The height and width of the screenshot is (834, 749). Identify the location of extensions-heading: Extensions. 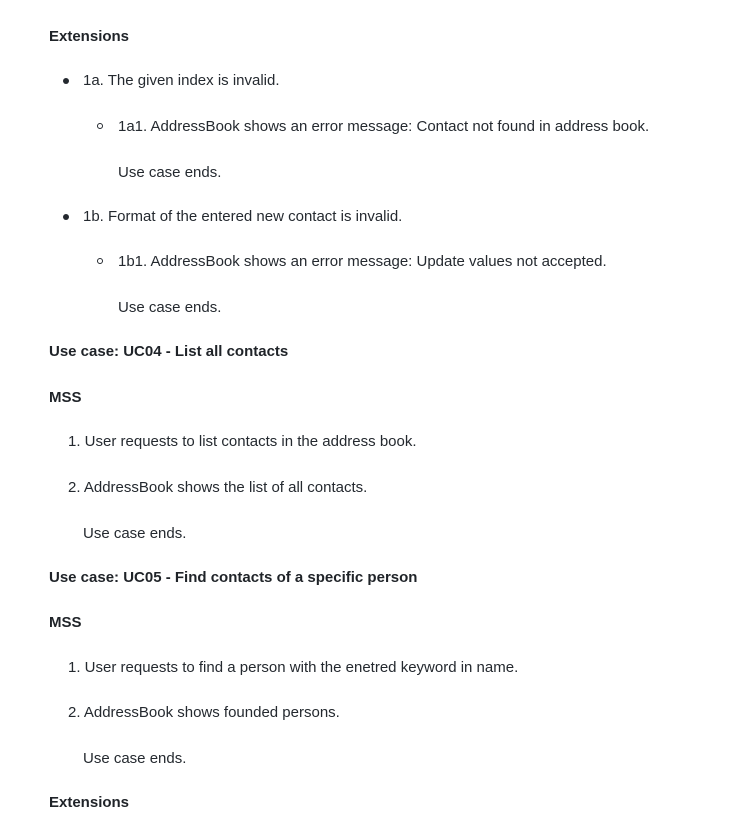
(89, 36).